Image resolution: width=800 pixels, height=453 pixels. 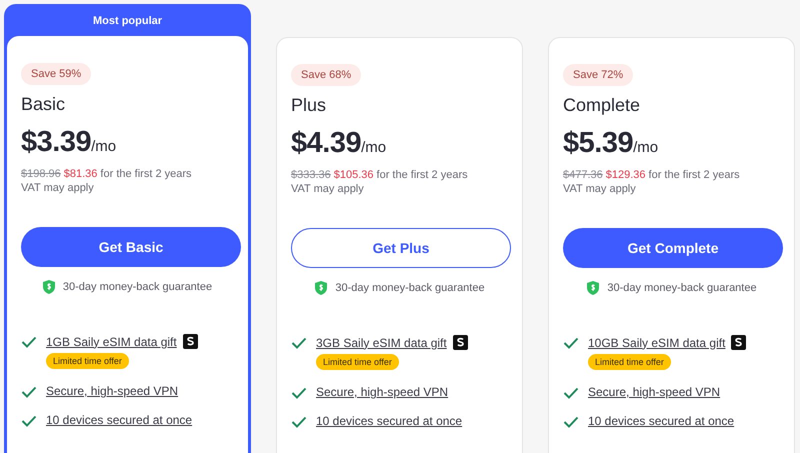 What do you see at coordinates (598, 75) in the screenshot?
I see `discount-tag: Save 72%` at bounding box center [598, 75].